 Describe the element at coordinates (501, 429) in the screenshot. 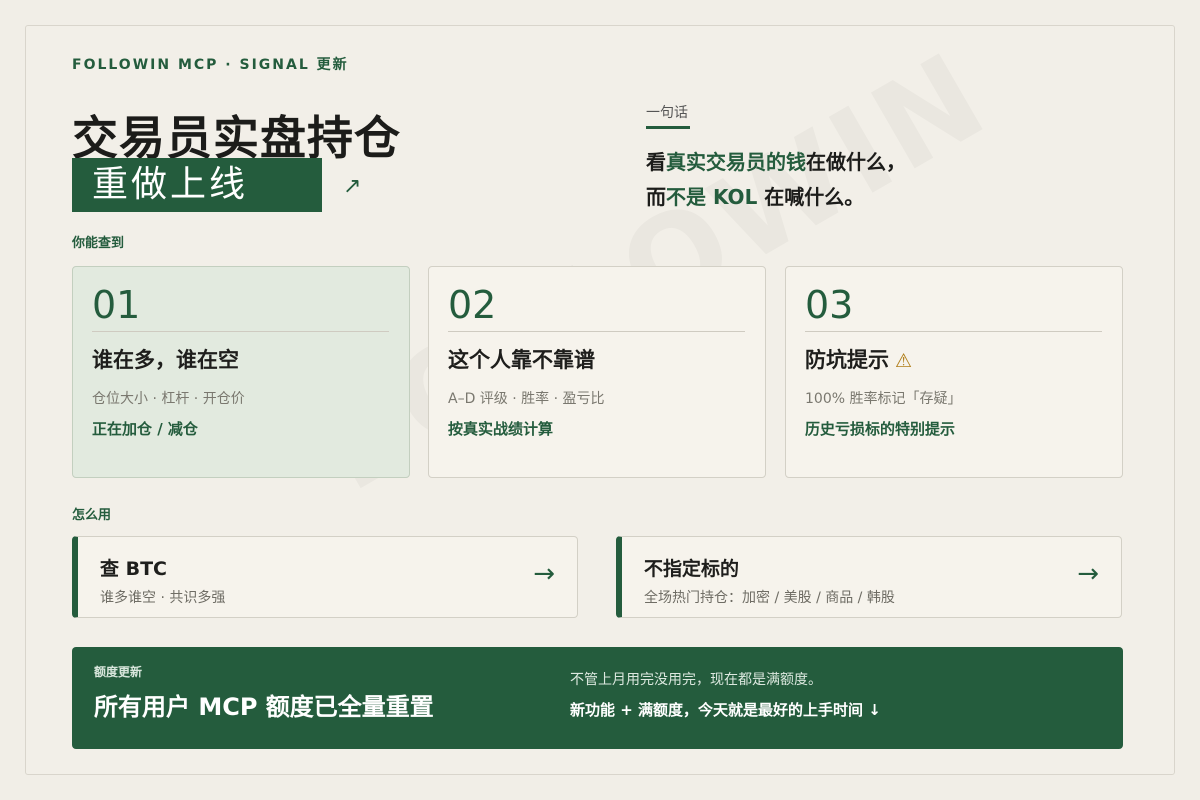

I see `card-note: 按真实战绩计算` at that location.